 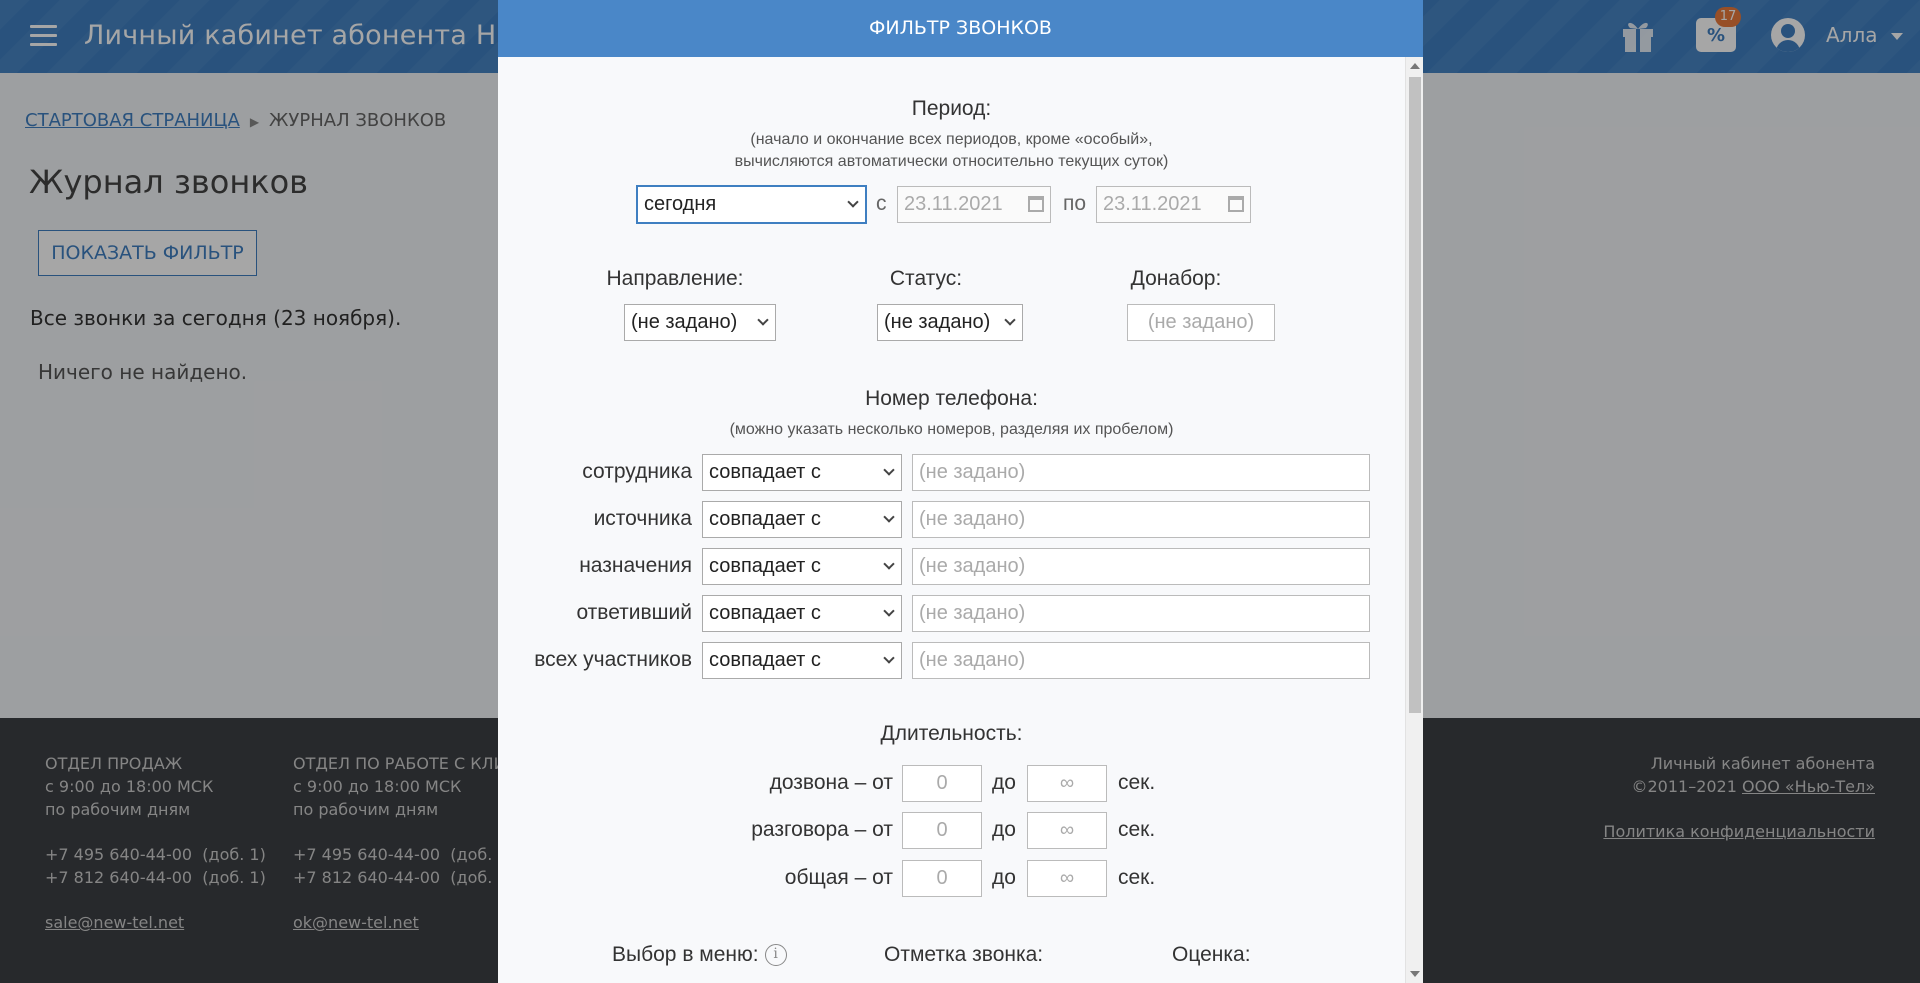 What do you see at coordinates (951, 733) in the screenshot?
I see `duration-title: Длительность:` at bounding box center [951, 733].